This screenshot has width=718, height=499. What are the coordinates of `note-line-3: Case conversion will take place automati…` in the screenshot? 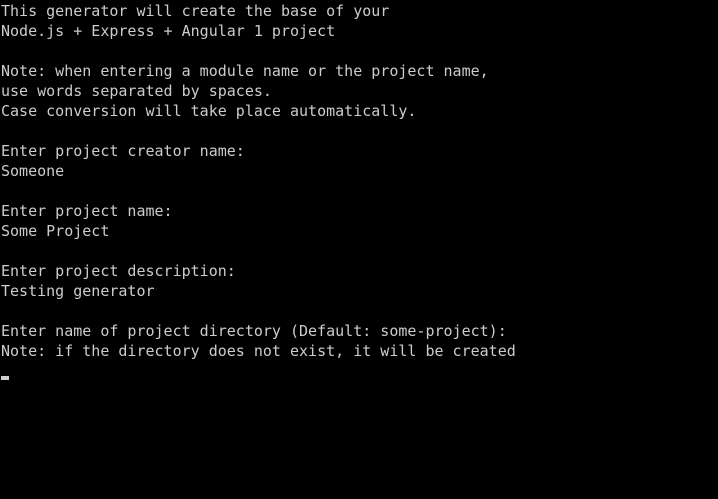 It's located at (209, 111).